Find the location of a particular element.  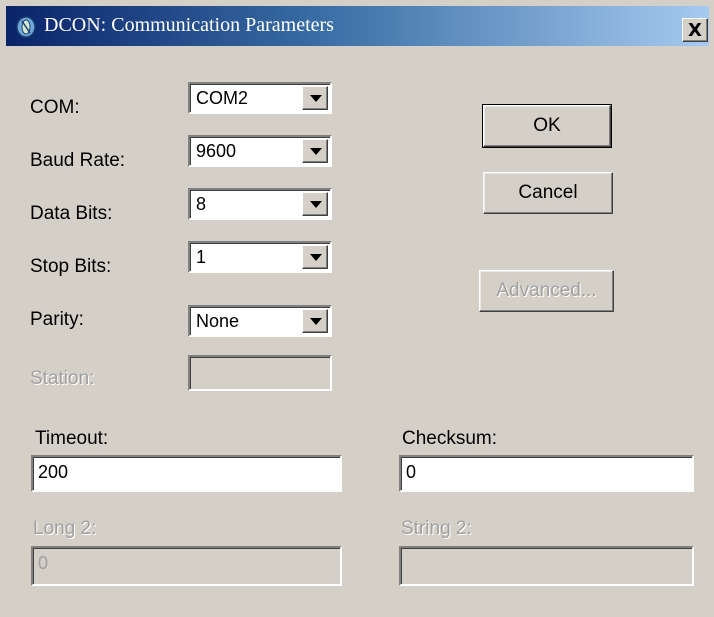

baud-rate-select: 9600 is located at coordinates (260, 151).